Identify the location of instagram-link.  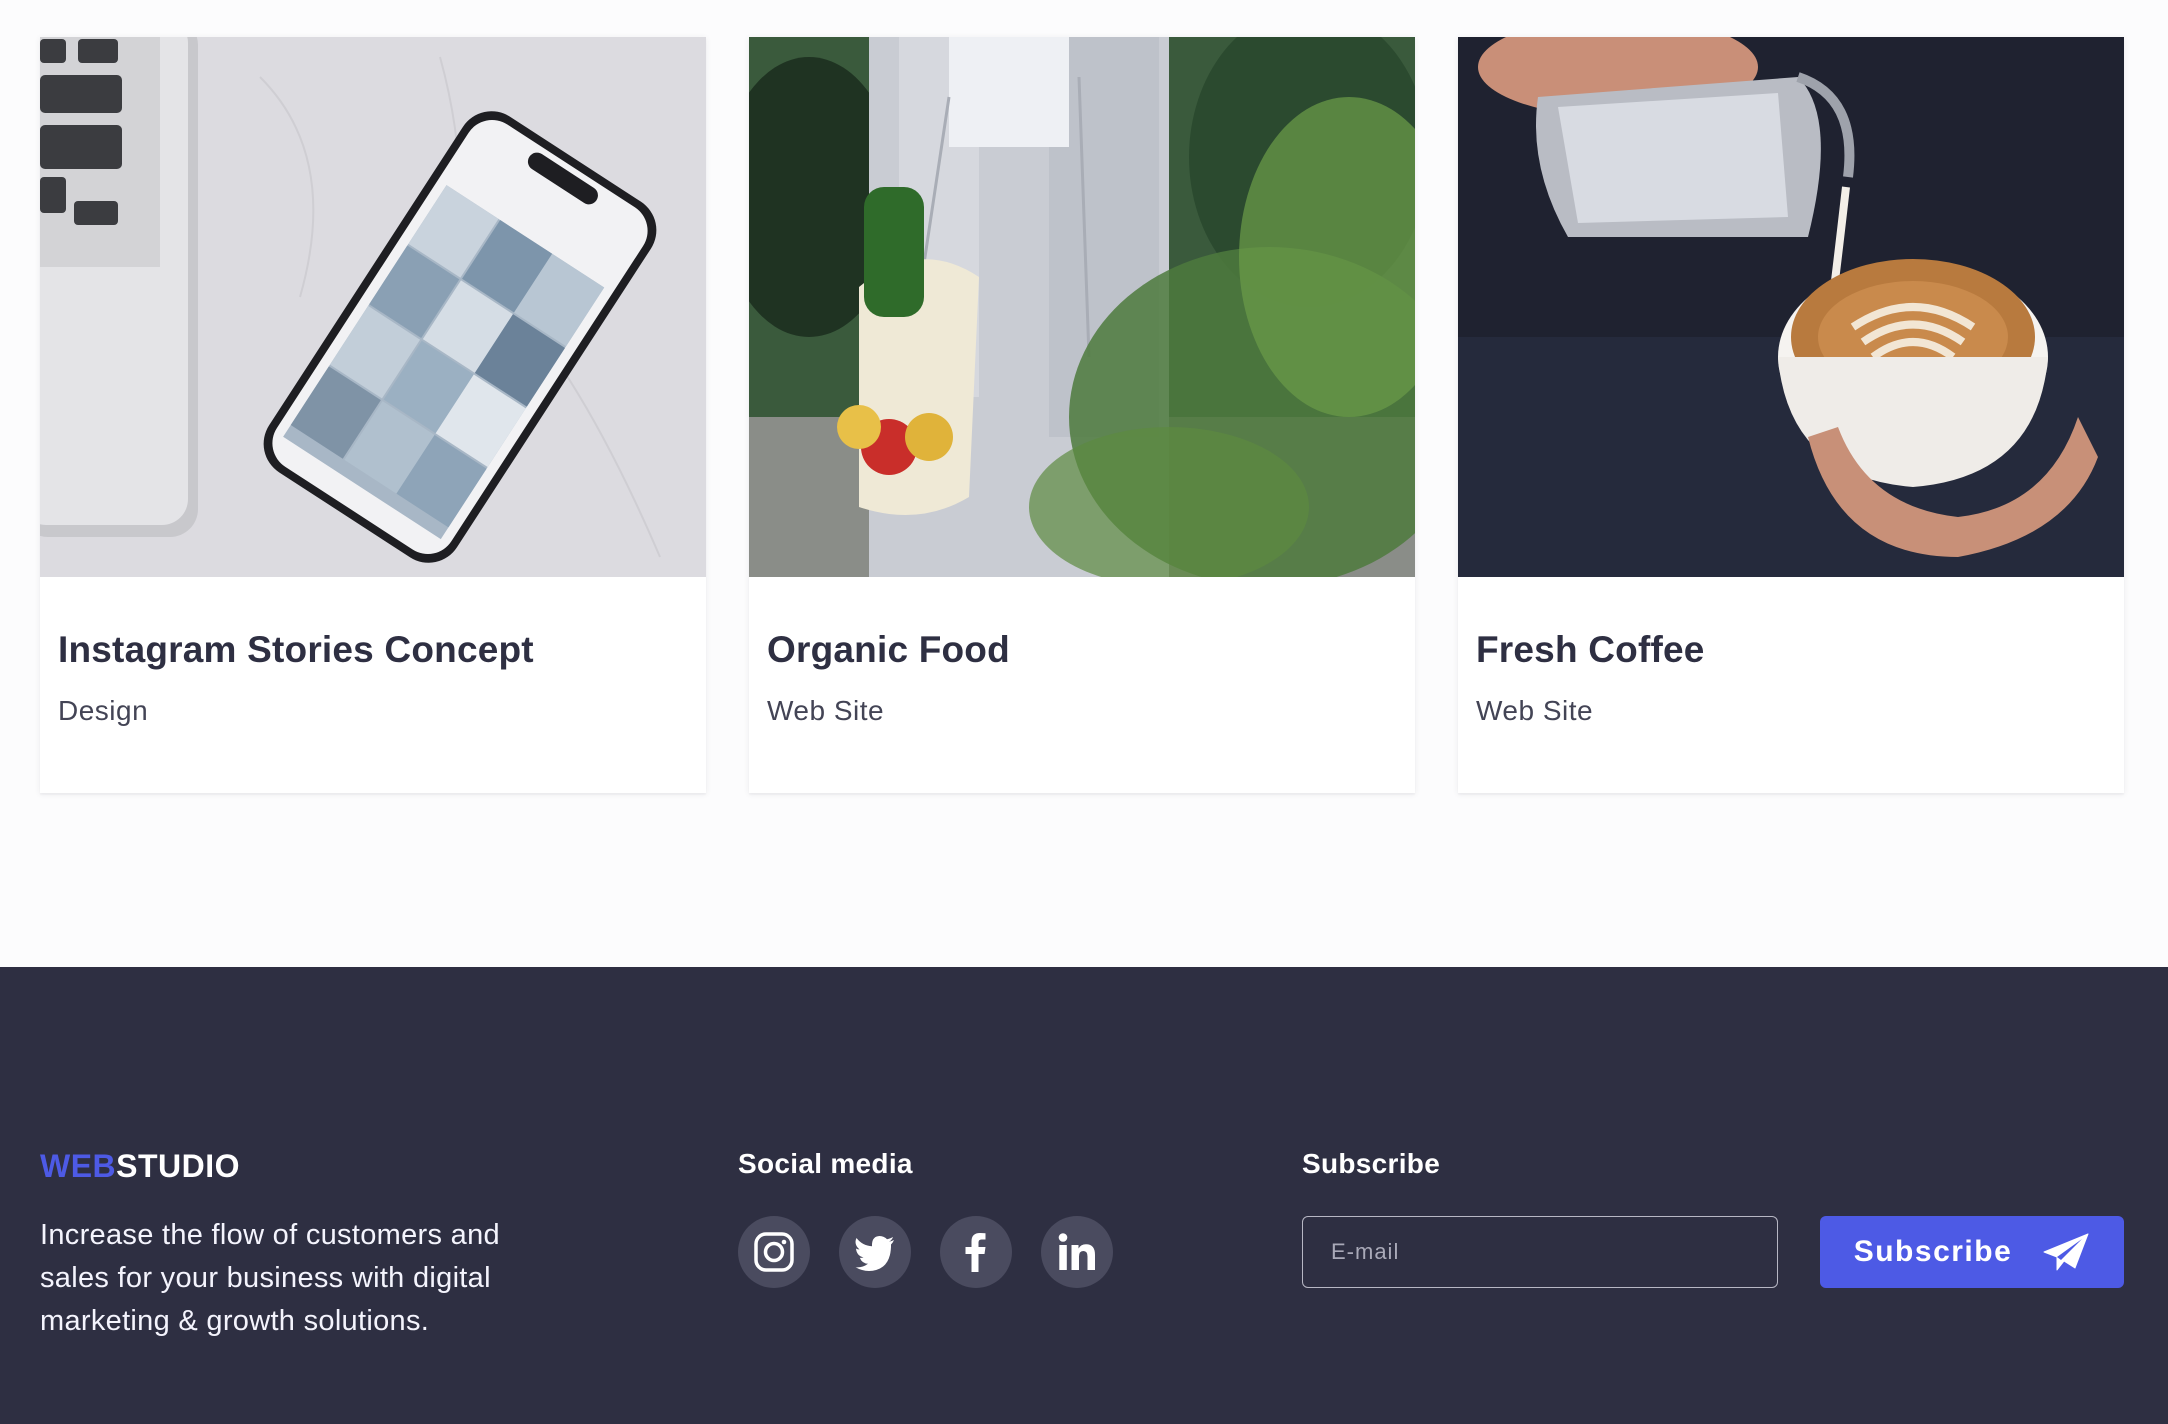
(774, 1252).